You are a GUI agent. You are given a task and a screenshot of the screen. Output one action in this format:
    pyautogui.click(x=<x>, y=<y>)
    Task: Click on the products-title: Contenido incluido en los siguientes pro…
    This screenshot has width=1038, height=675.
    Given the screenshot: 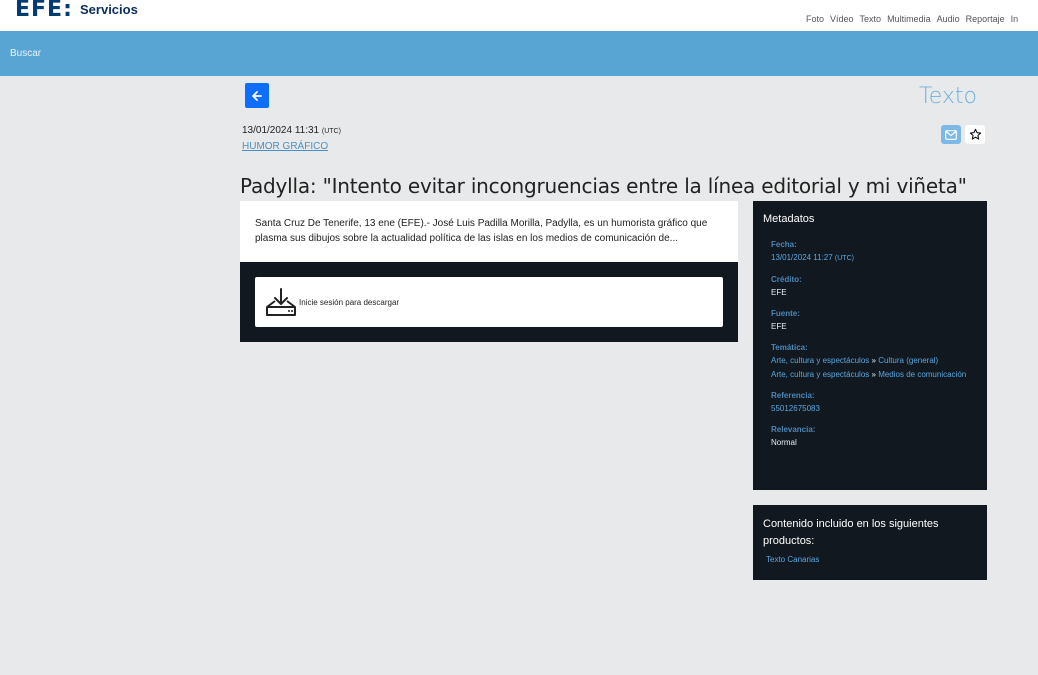 What is the action you would take?
    pyautogui.click(x=851, y=532)
    